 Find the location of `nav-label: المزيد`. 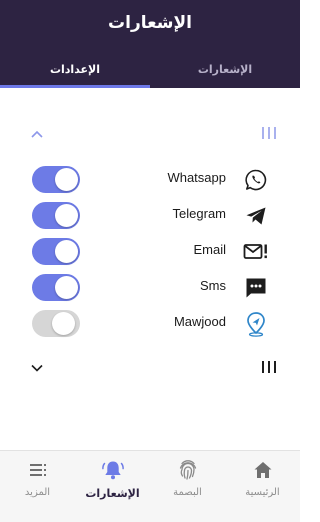

nav-label: المزيد is located at coordinates (37, 492).